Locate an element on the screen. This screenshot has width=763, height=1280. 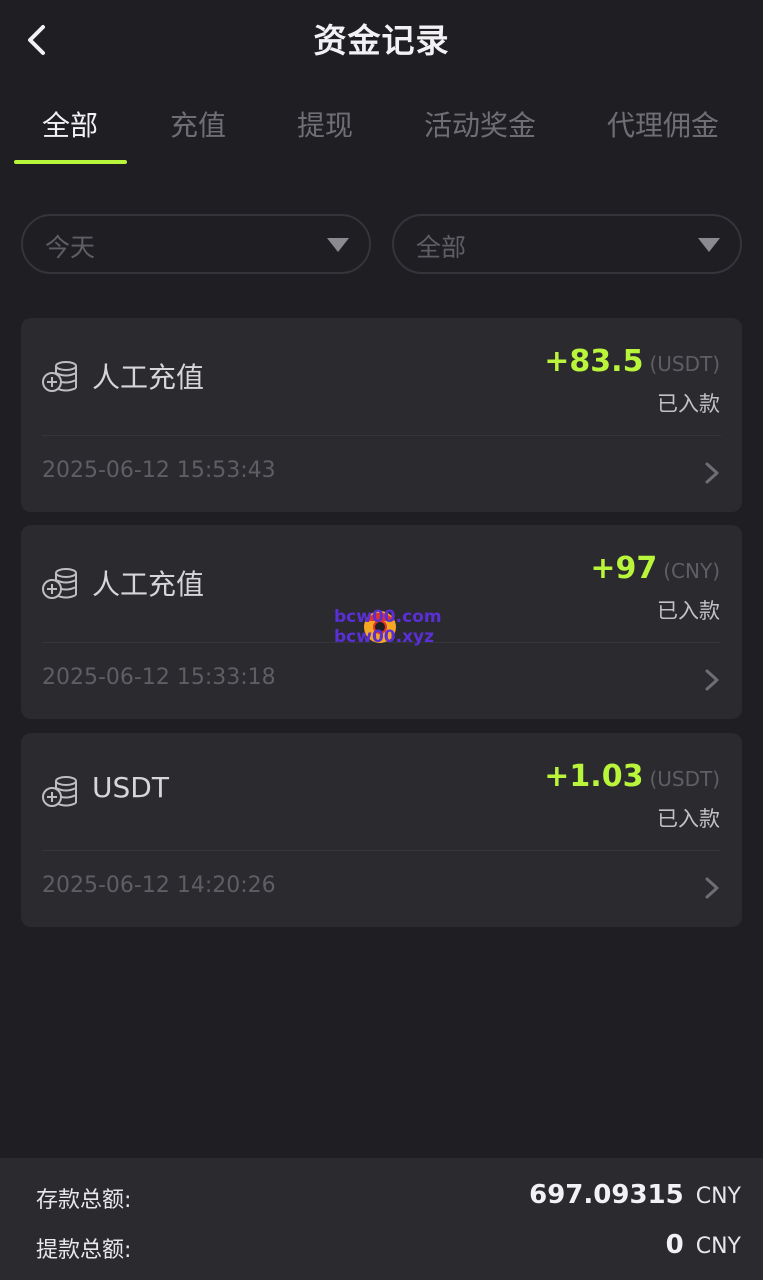
record-currency: (CNY) is located at coordinates (691, 571).